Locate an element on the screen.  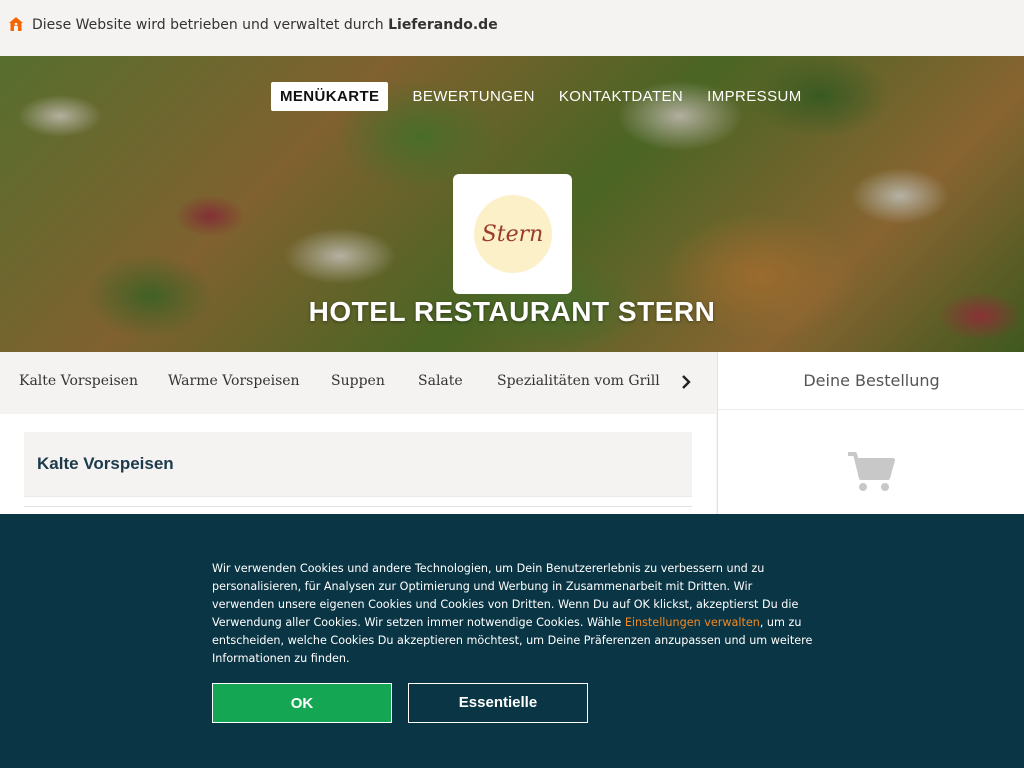
category-suppen: Suppen is located at coordinates (358, 381).